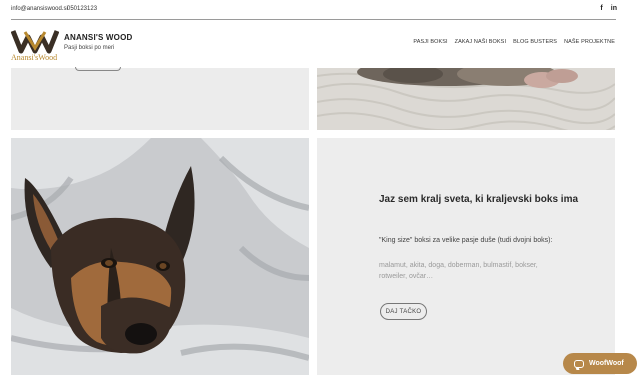 This screenshot has height=379, width=640. What do you see at coordinates (430, 42) in the screenshot?
I see `nav-item-pasji-boksi: PASJI BOKSI` at bounding box center [430, 42].